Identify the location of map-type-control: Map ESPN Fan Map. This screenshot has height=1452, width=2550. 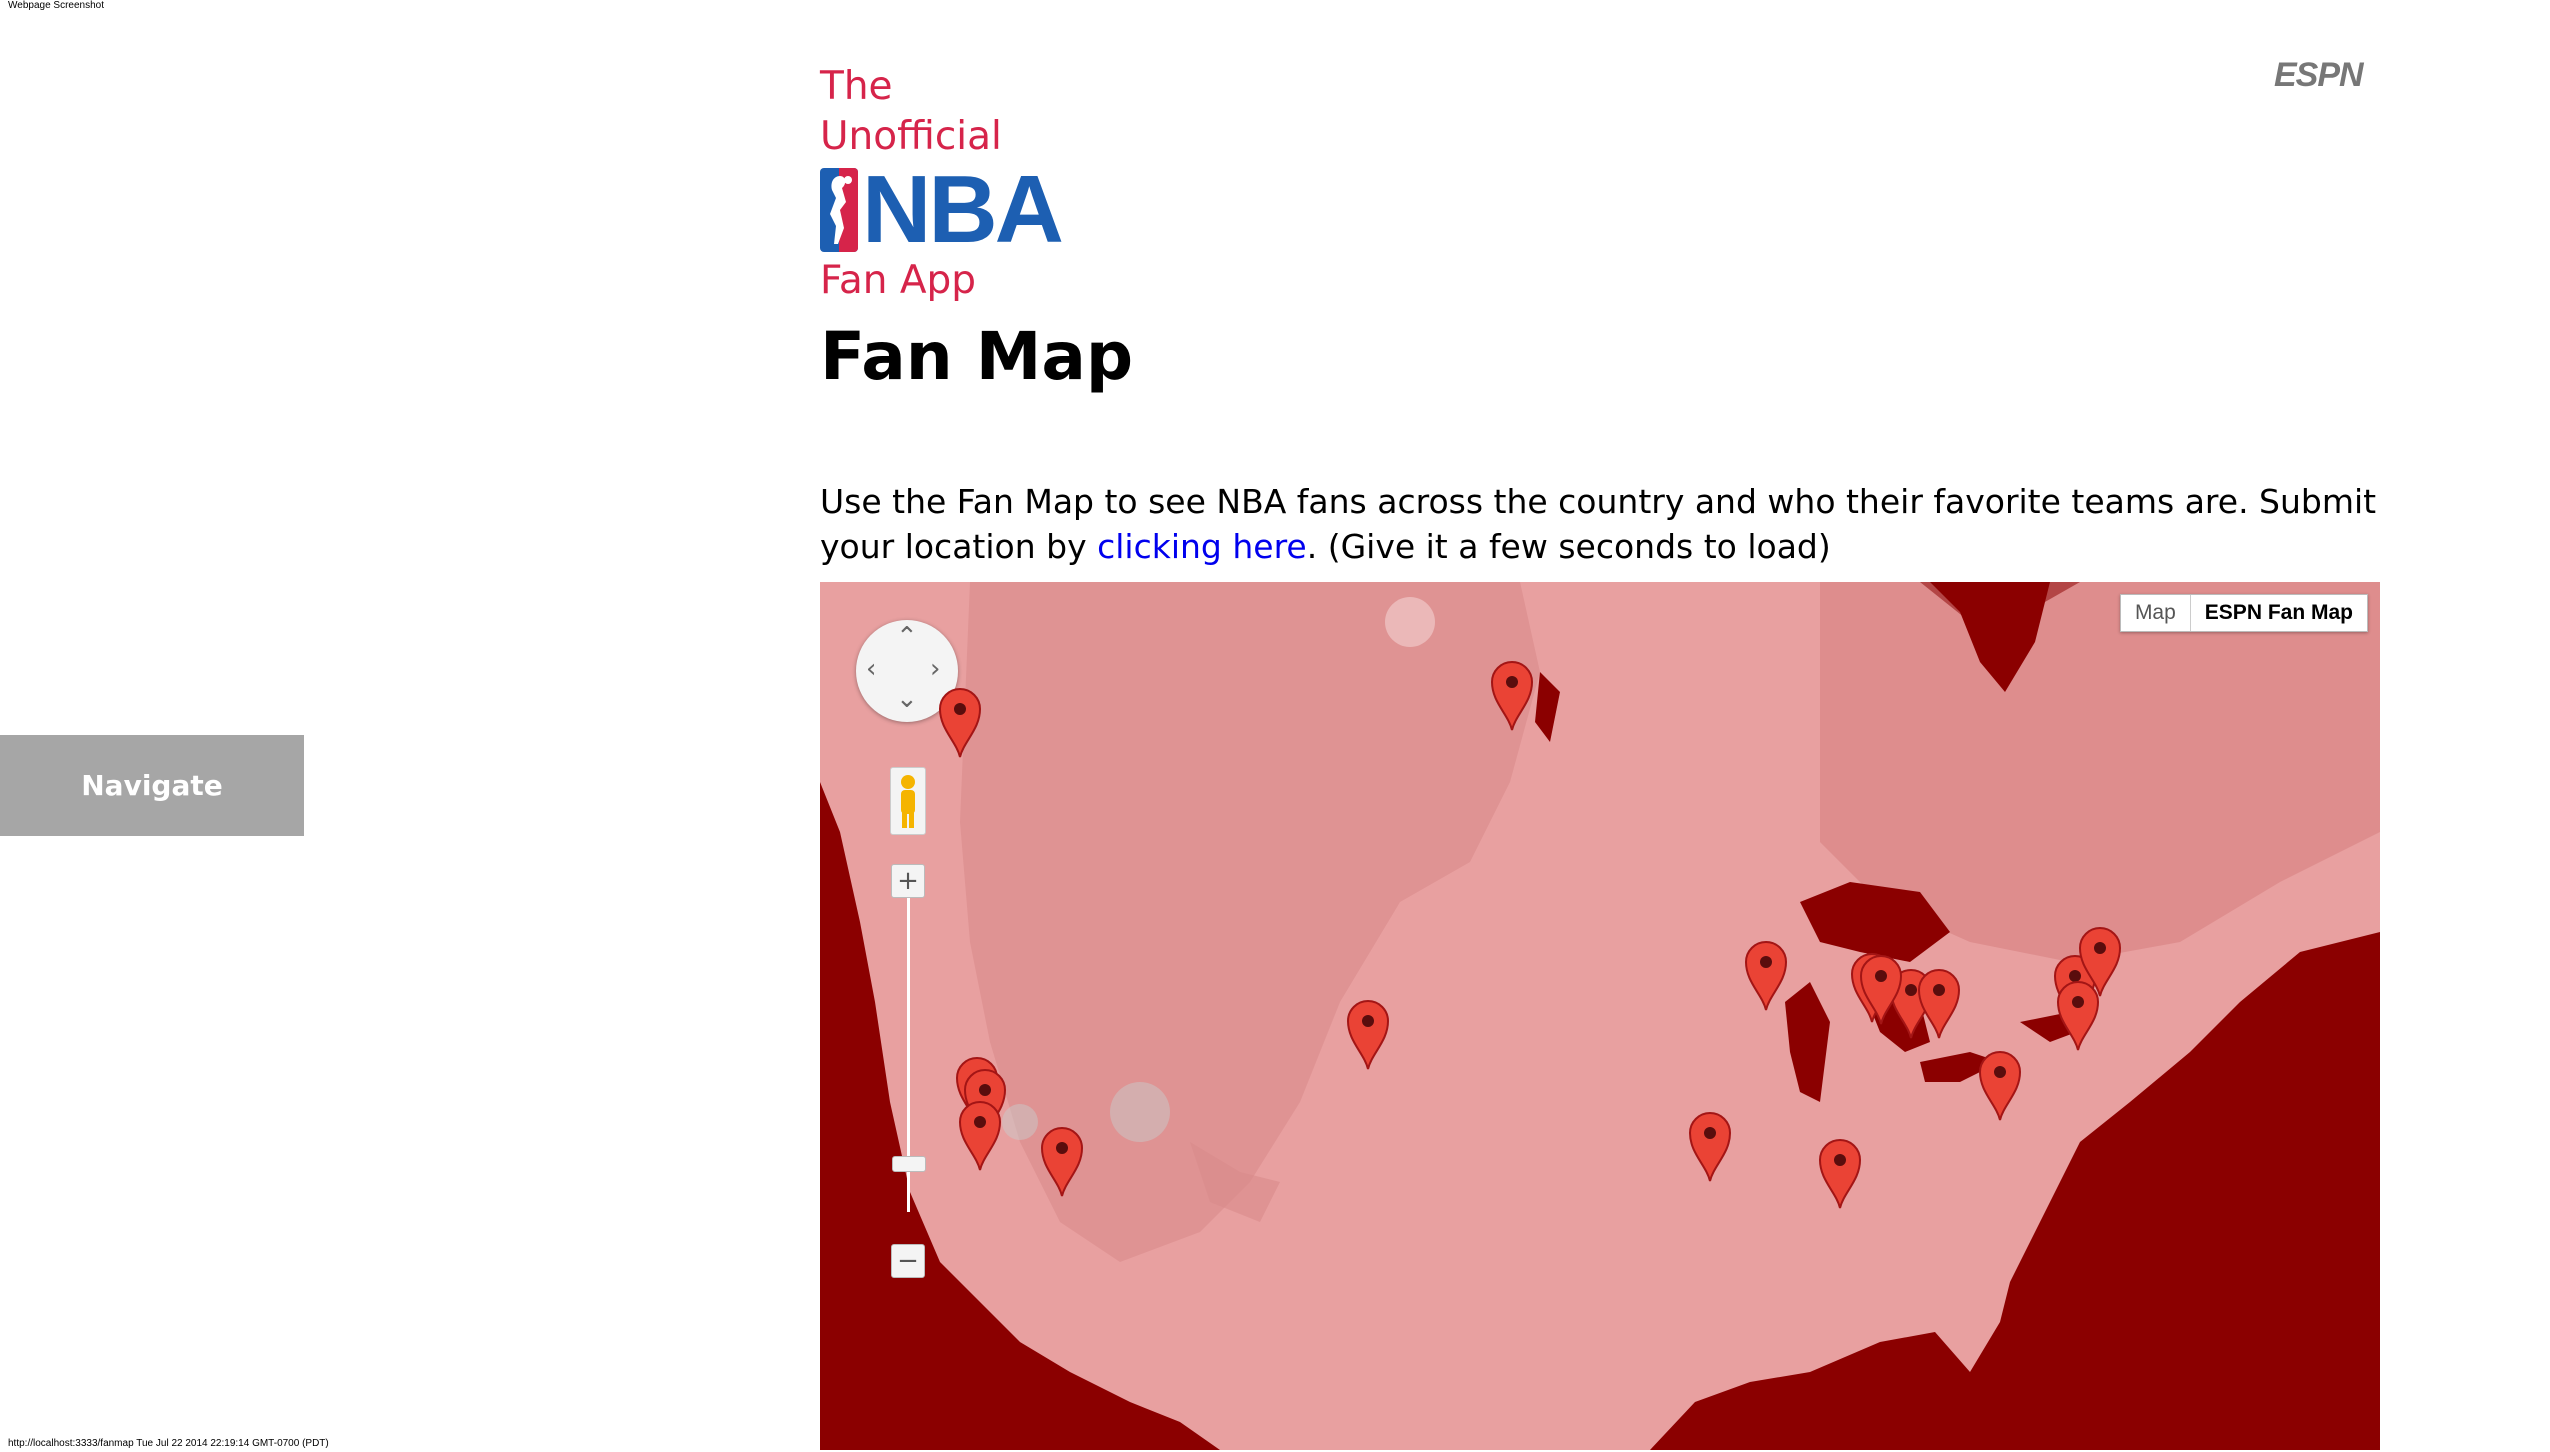
(2243, 613).